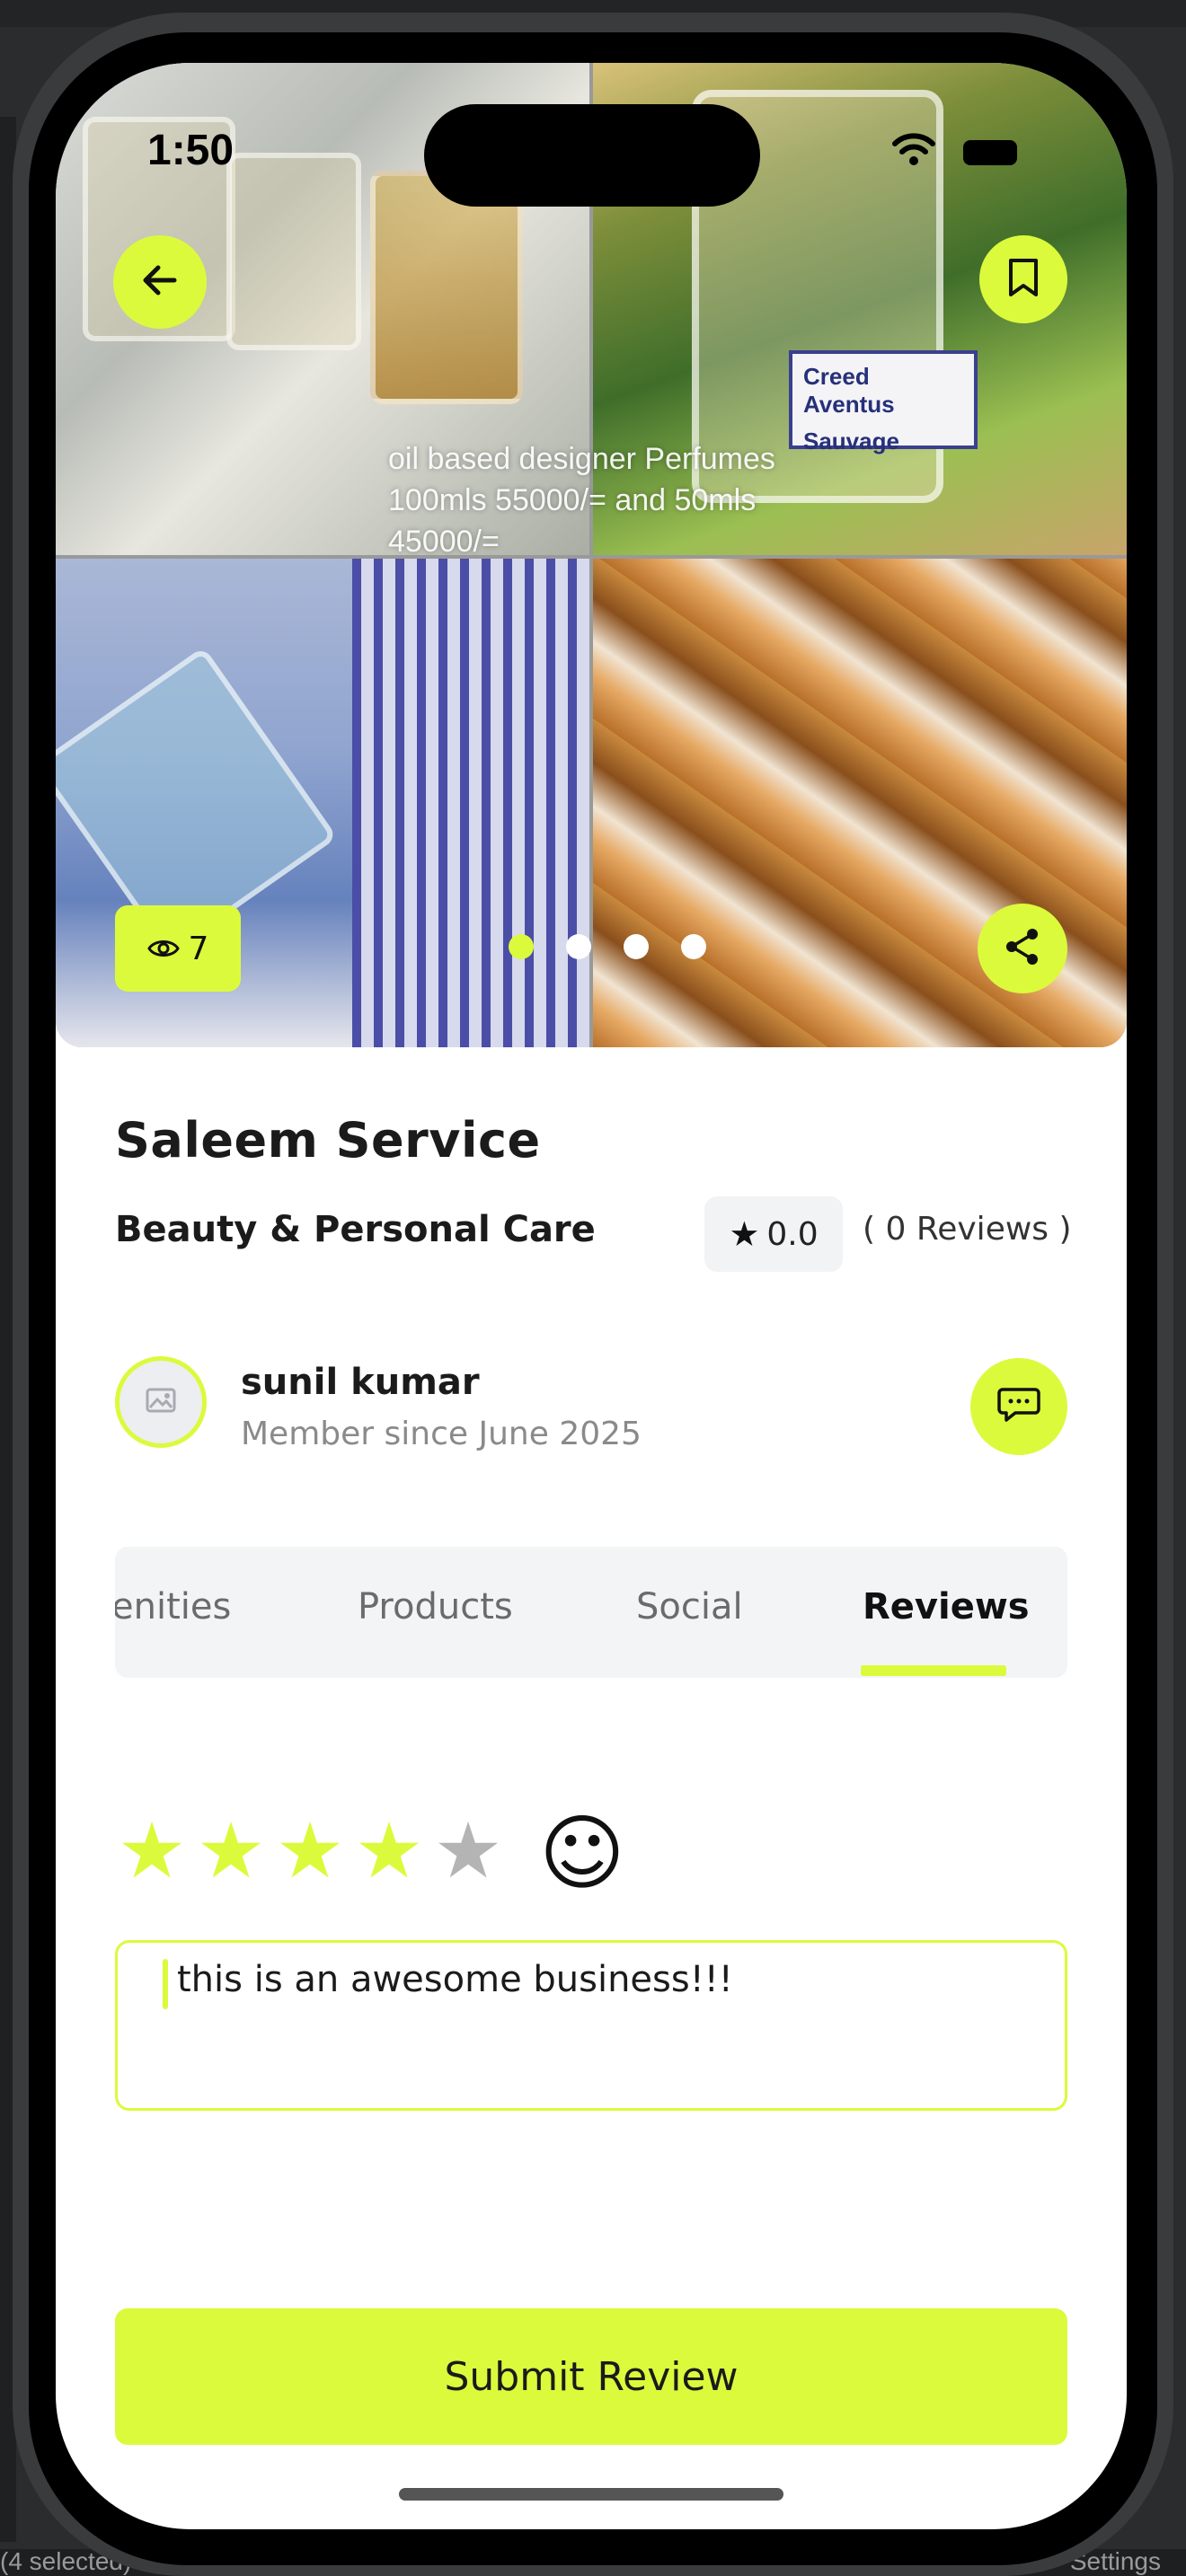 The image size is (1186, 2576). What do you see at coordinates (355, 1229) in the screenshot?
I see `business-category: Beauty & Personal Care` at bounding box center [355, 1229].